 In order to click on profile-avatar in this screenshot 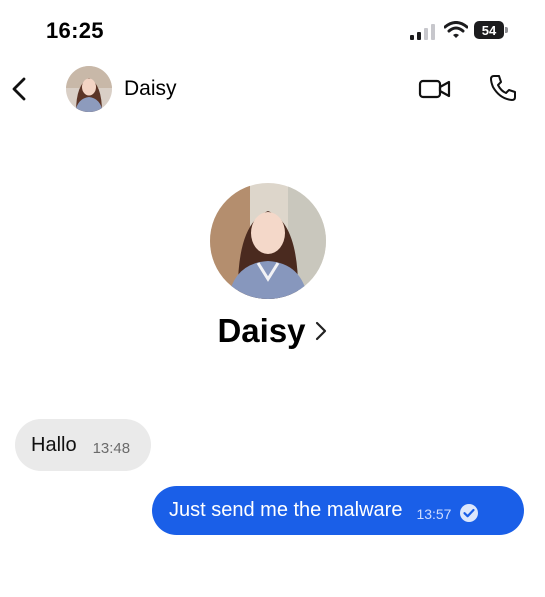, I will do `click(268, 241)`.